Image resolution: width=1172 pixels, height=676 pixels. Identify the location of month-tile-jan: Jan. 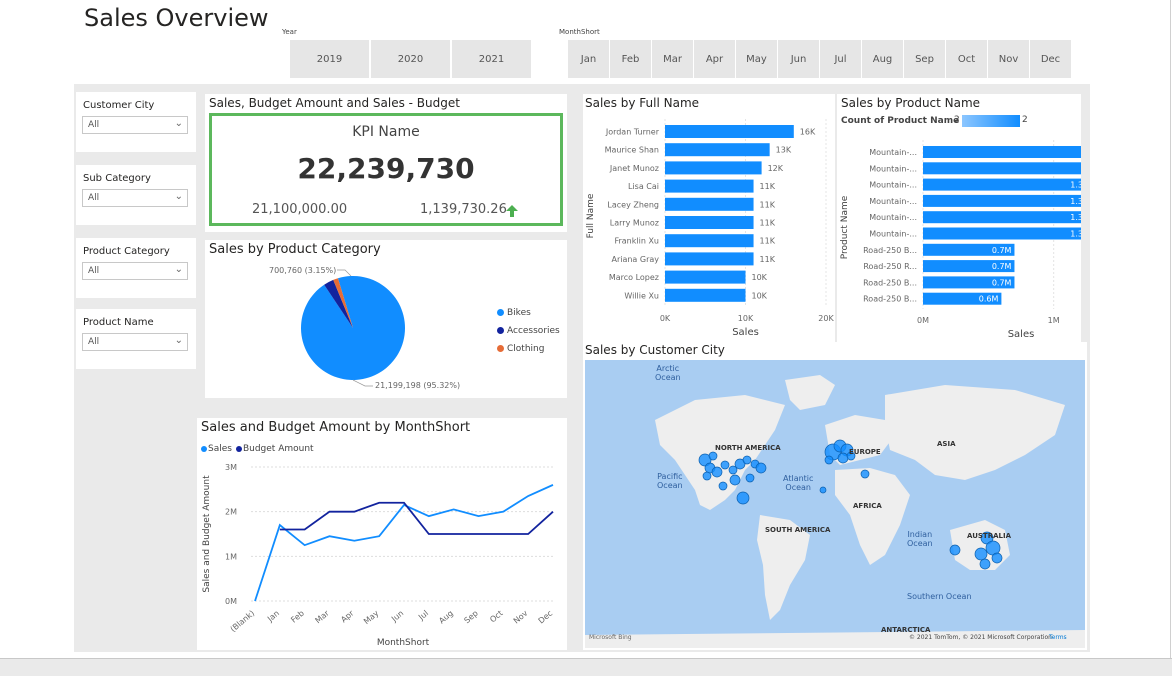
(588, 59).